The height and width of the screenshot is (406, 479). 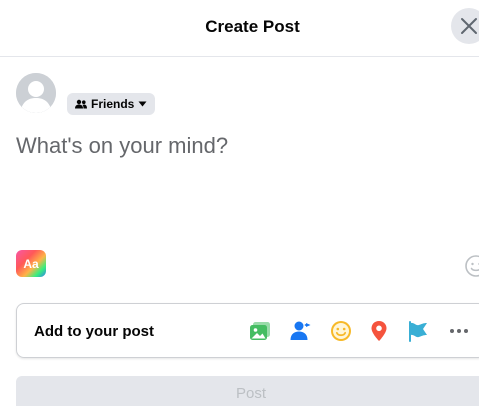 I want to click on more-options-button, so click(x=459, y=331).